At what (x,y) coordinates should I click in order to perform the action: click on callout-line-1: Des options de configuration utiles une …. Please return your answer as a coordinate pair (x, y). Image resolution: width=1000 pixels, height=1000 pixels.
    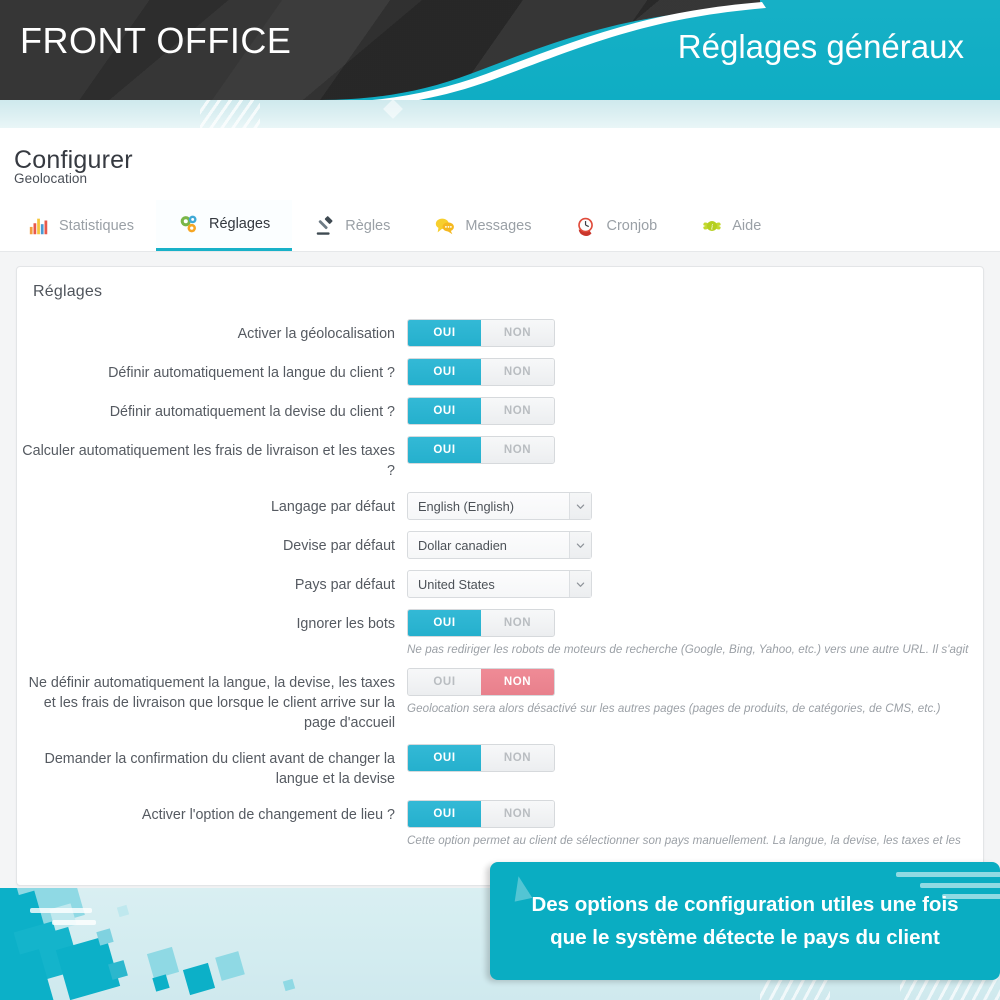
    Looking at the image, I should click on (745, 904).